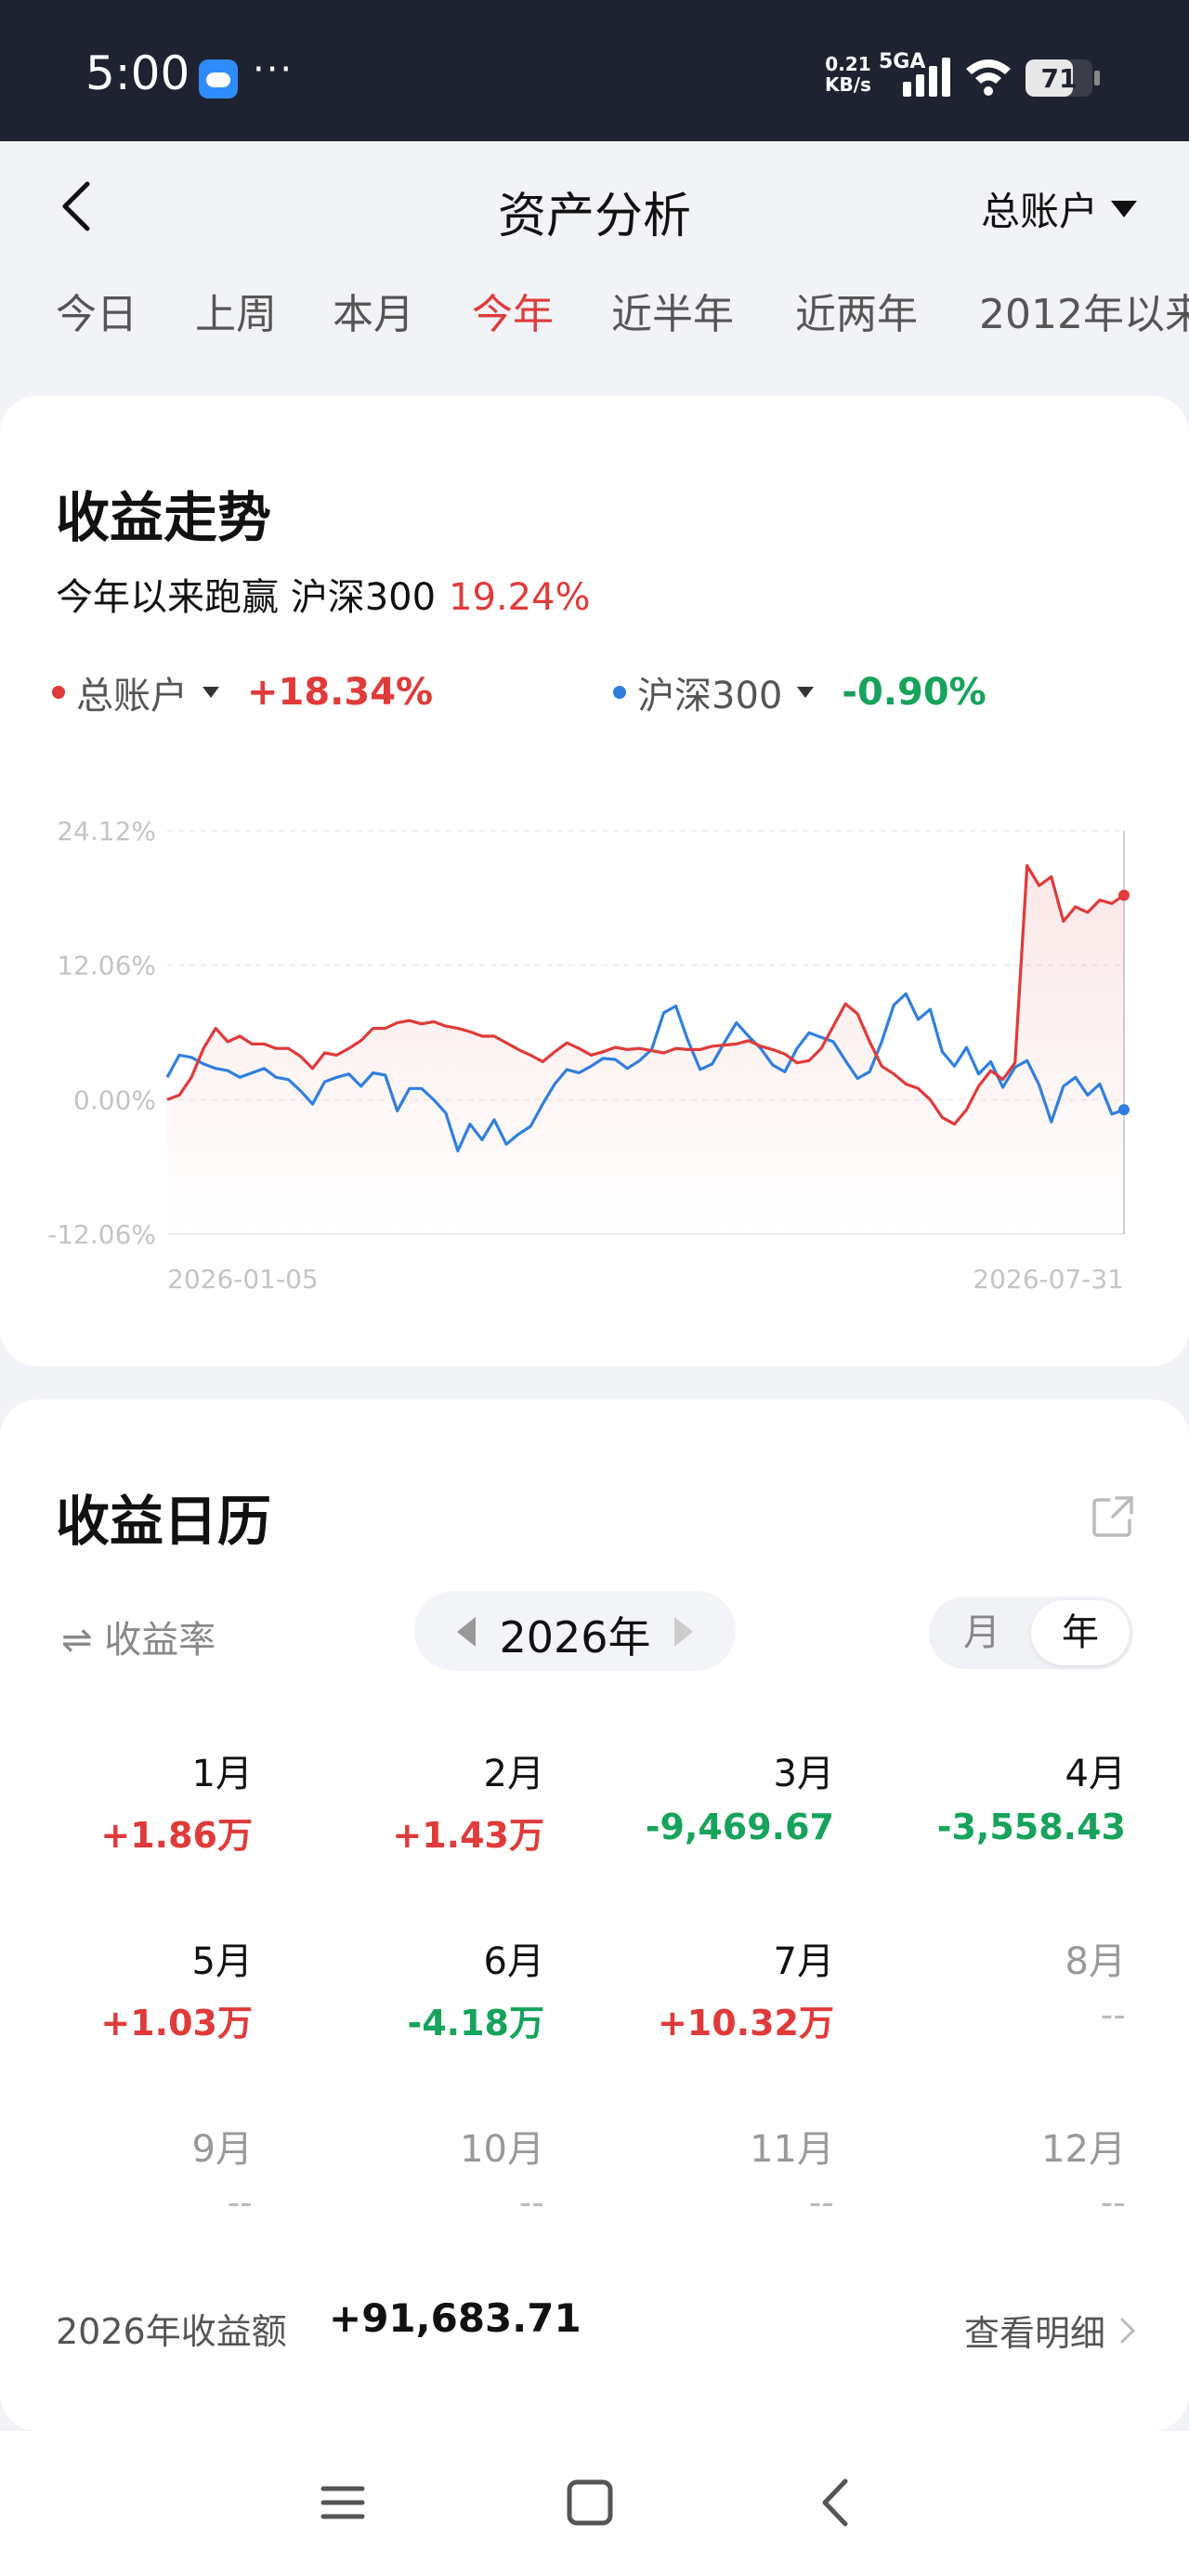  Describe the element at coordinates (914, 692) in the screenshot. I see `legend-value-benchmark: -0.90%` at that location.